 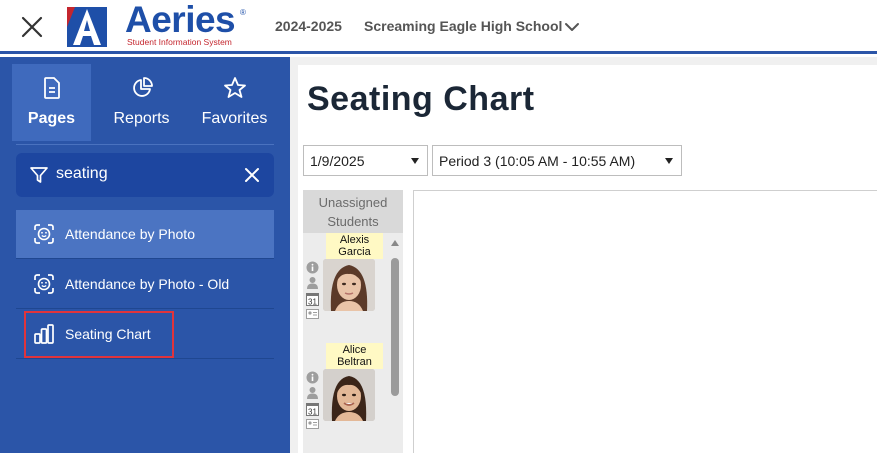 I want to click on student-card: Alice Beltran 31, so click(x=346, y=390).